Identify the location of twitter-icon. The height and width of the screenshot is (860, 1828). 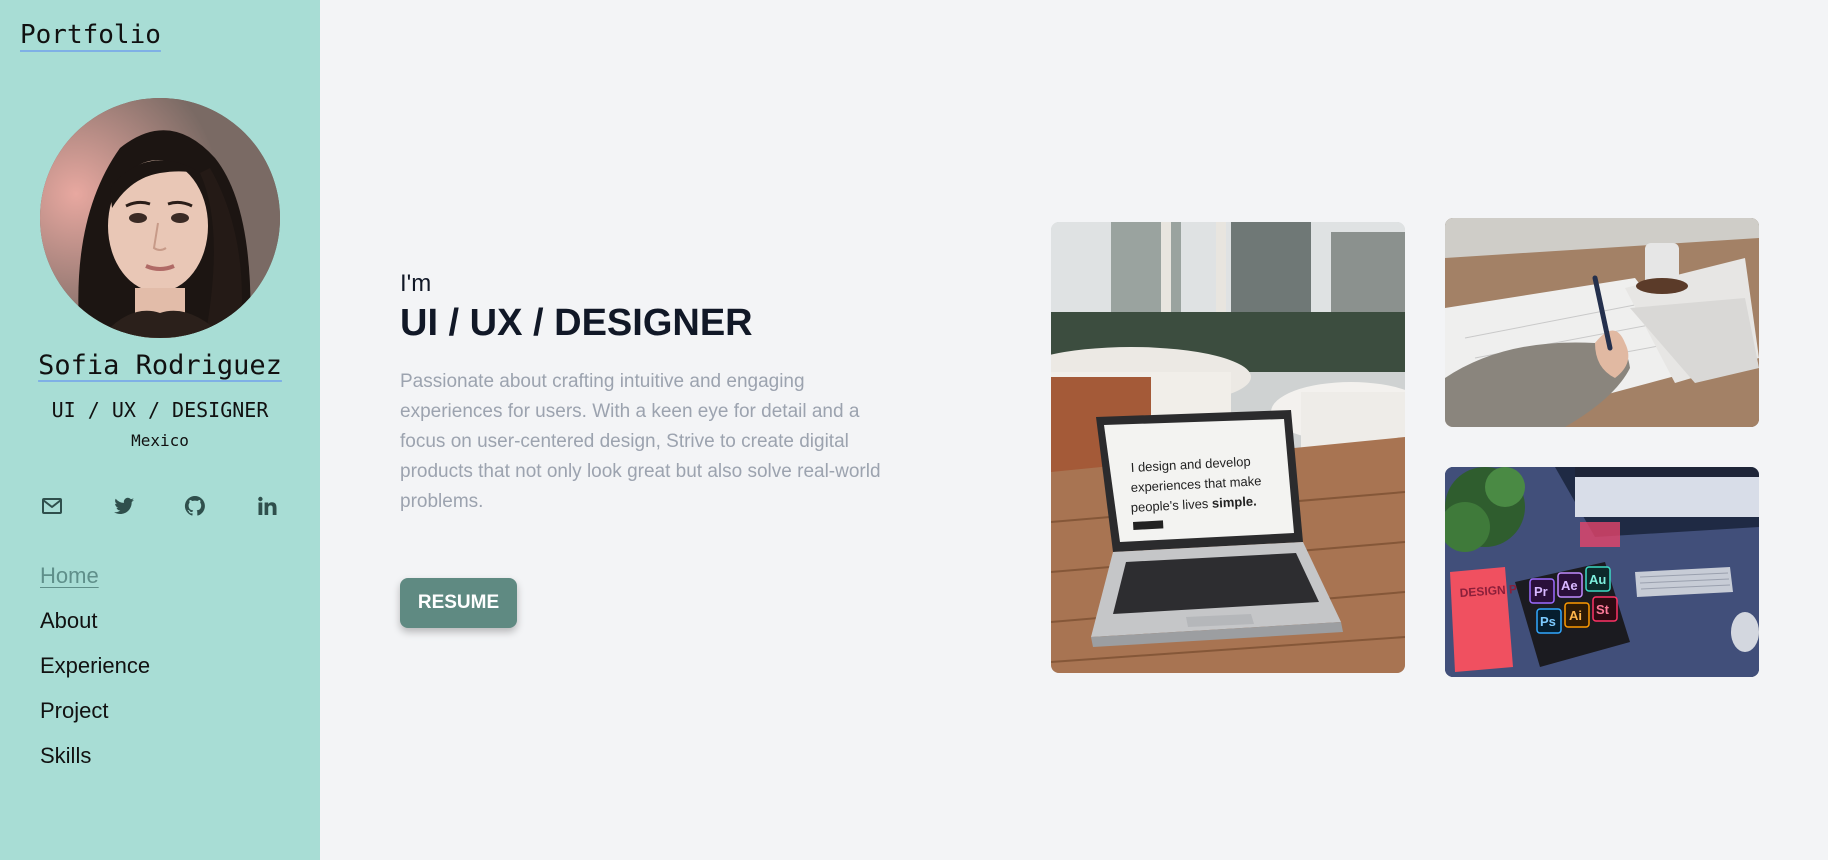
(124, 506).